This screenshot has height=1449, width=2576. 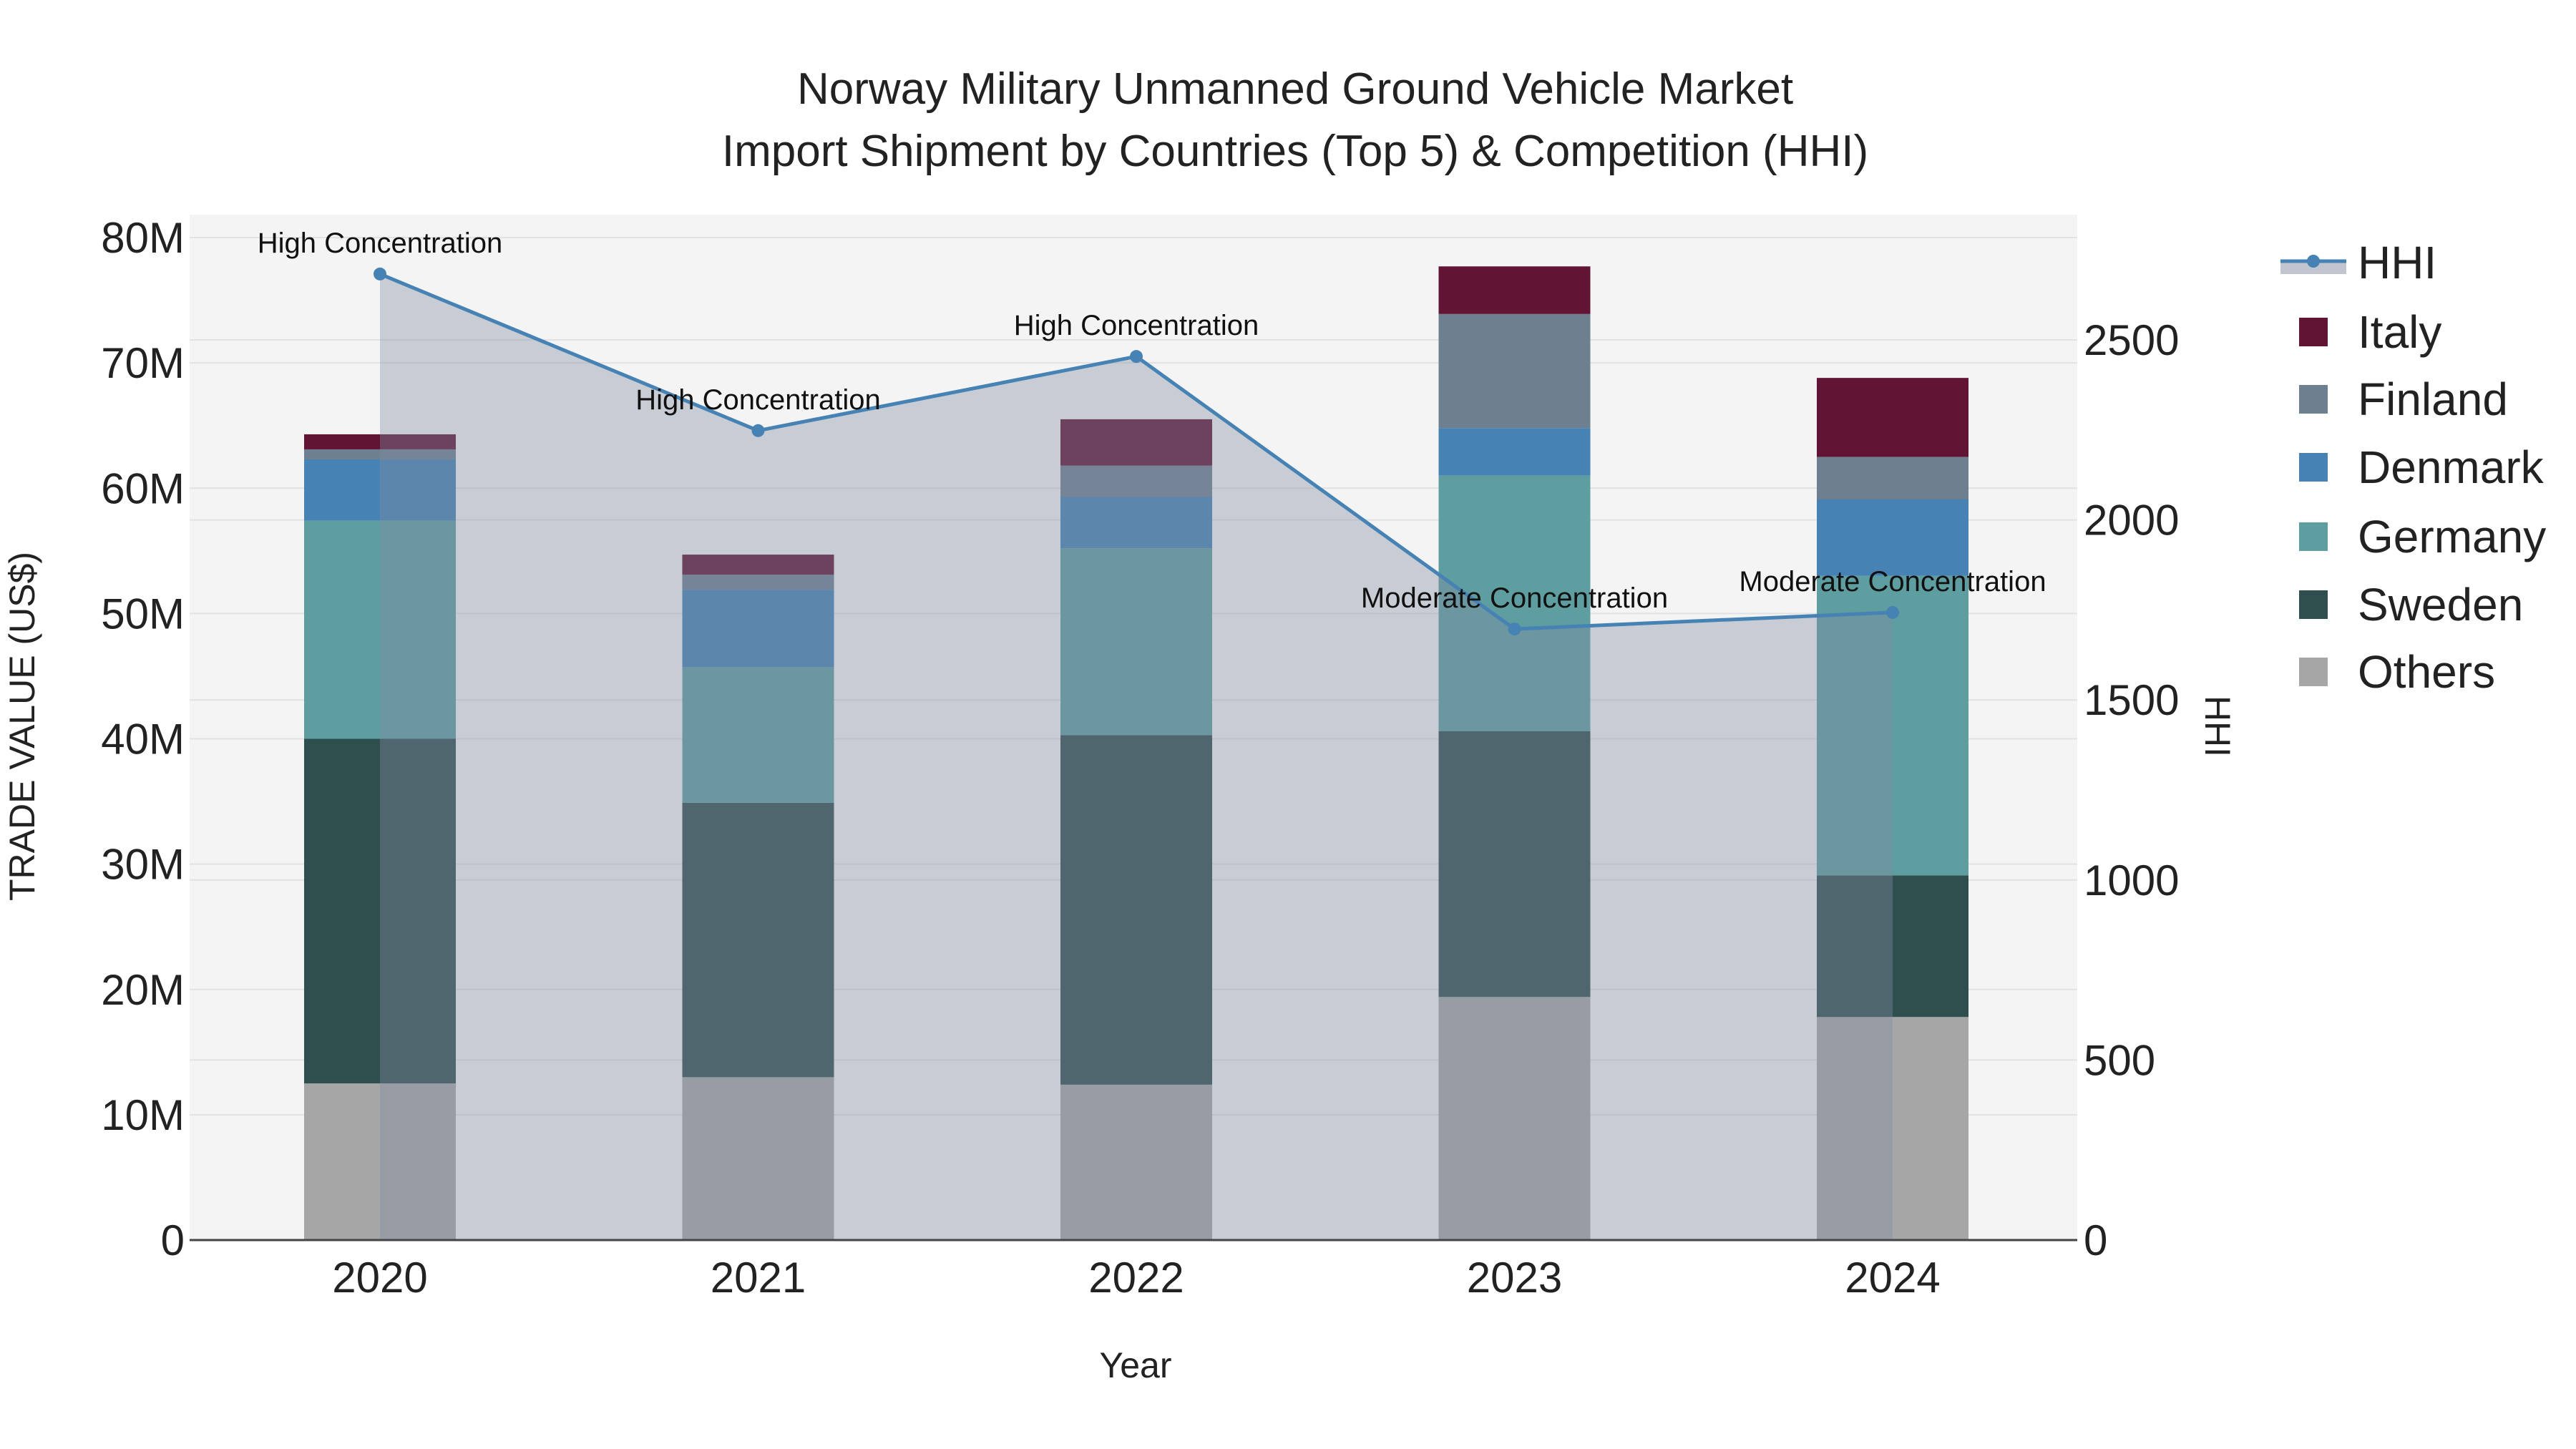 I want to click on y-tick-label: 40M, so click(x=143, y=739).